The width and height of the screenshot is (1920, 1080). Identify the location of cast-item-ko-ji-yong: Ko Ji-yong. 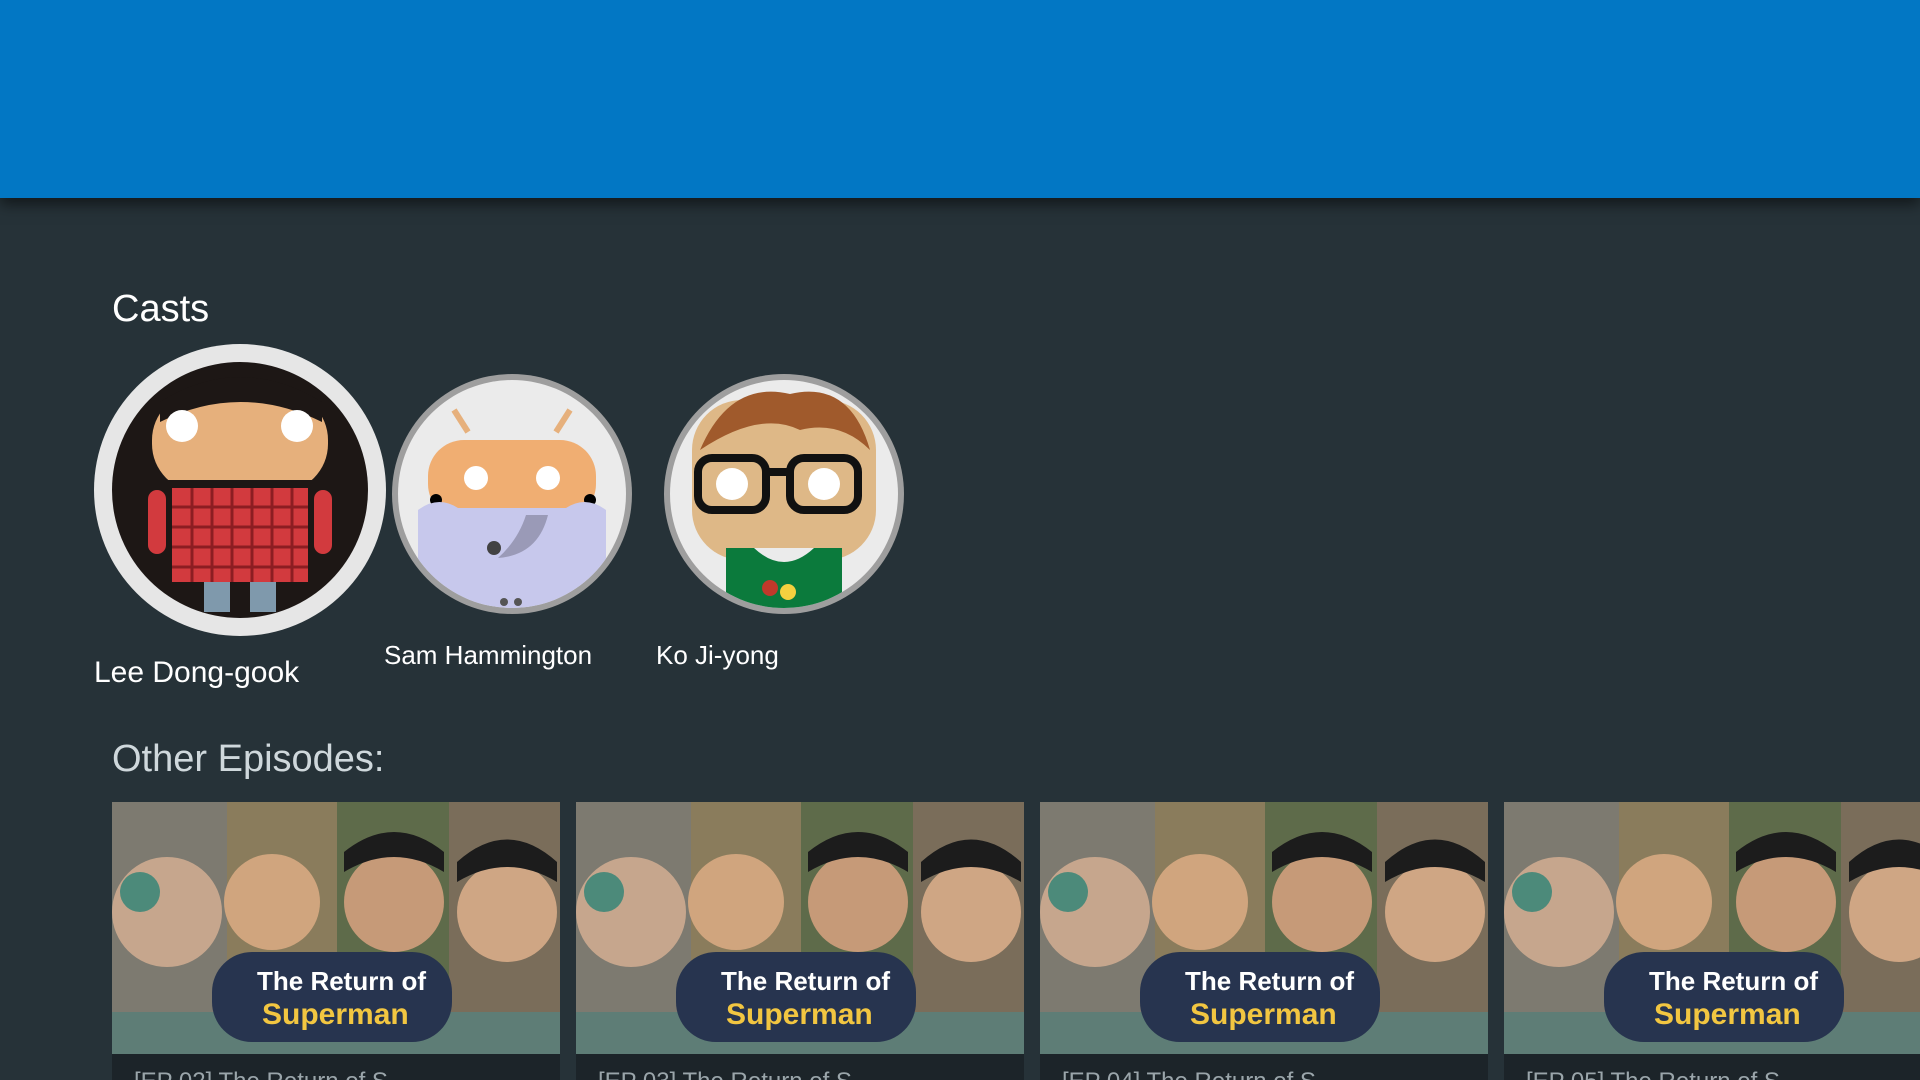
(780, 524).